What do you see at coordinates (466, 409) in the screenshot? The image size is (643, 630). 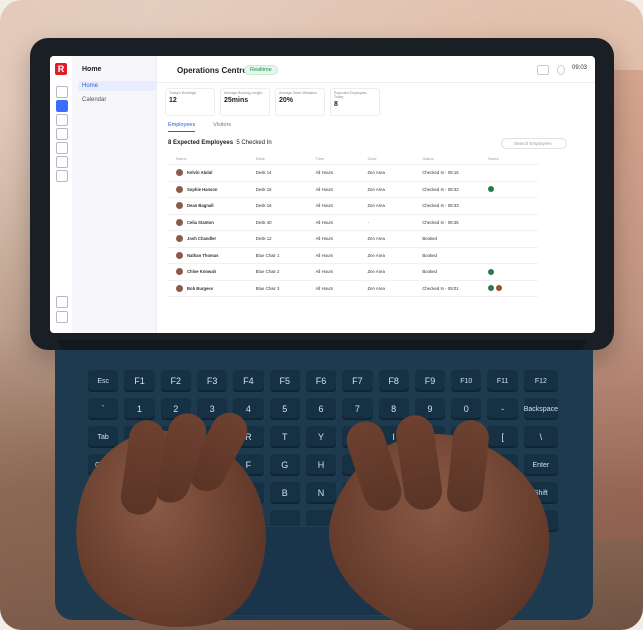 I see `keyboard-key: 0` at bounding box center [466, 409].